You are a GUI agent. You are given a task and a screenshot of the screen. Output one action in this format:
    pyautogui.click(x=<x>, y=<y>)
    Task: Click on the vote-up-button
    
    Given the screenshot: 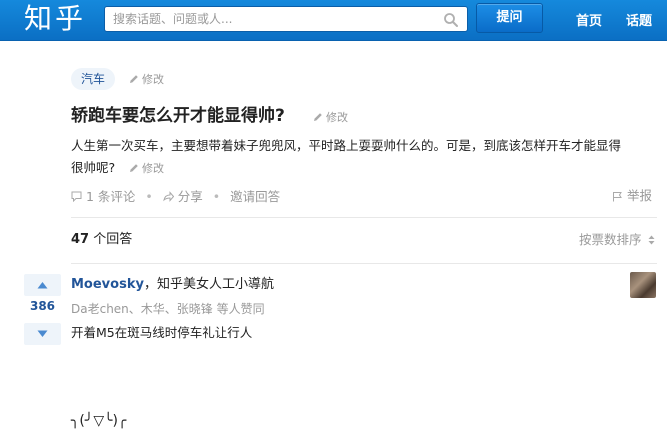 What is the action you would take?
    pyautogui.click(x=42, y=285)
    